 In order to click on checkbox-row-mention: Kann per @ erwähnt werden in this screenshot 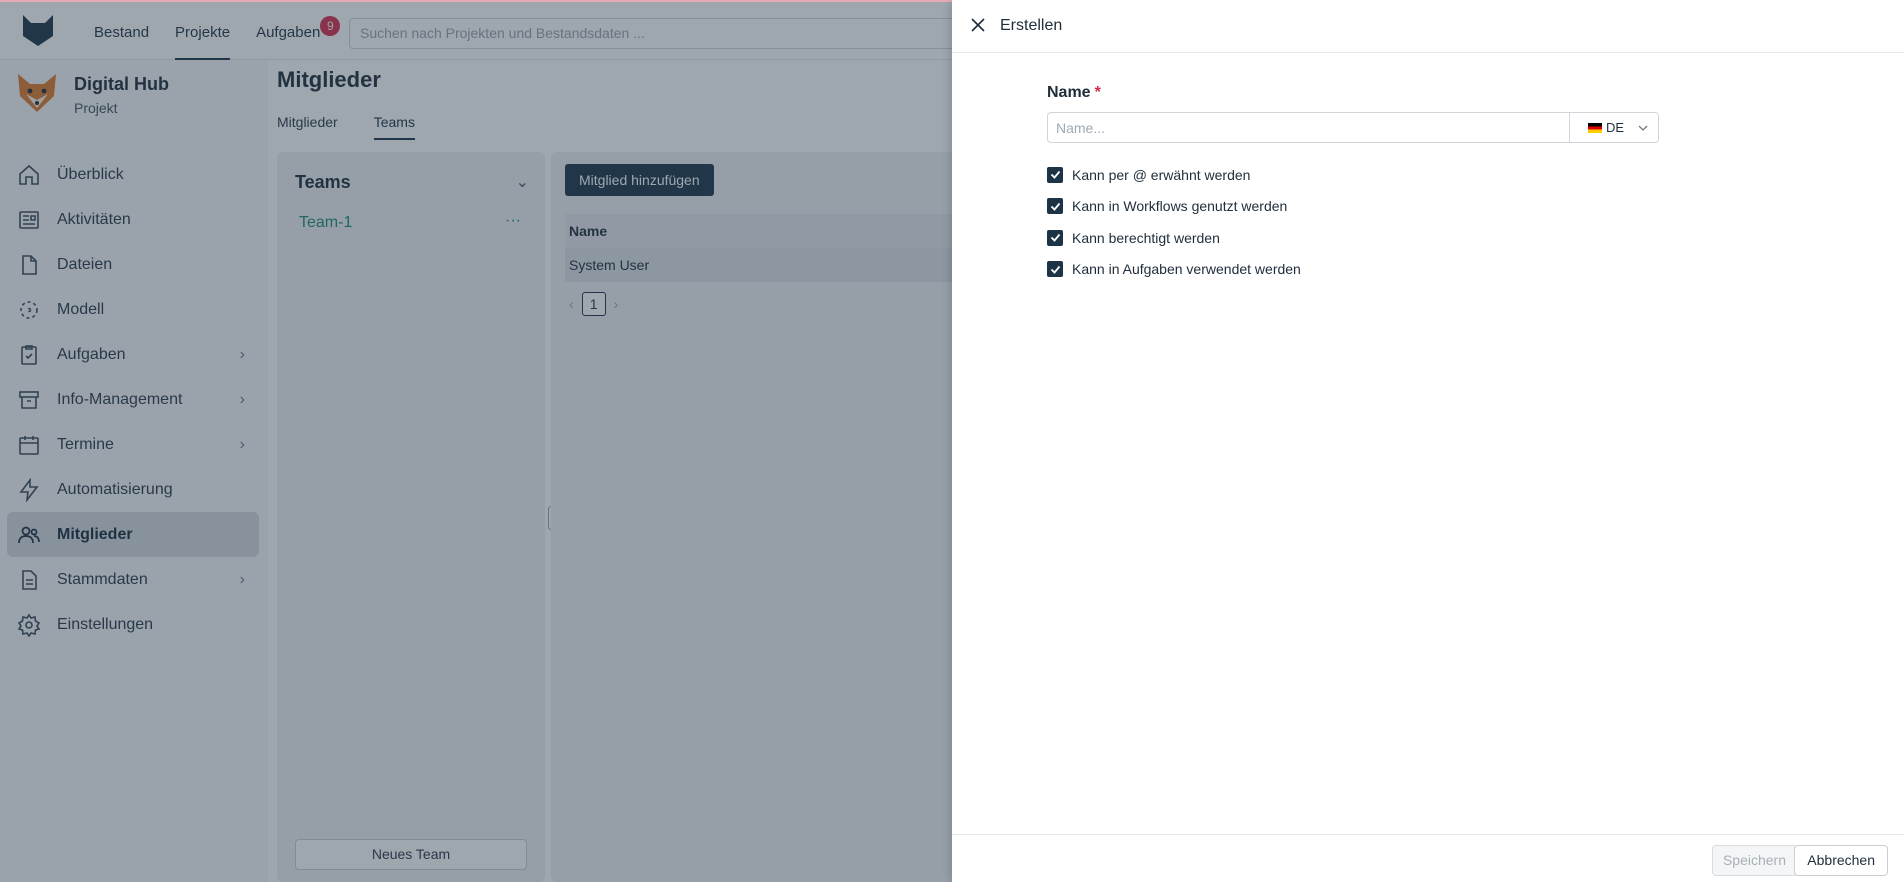, I will do `click(1353, 175)`.